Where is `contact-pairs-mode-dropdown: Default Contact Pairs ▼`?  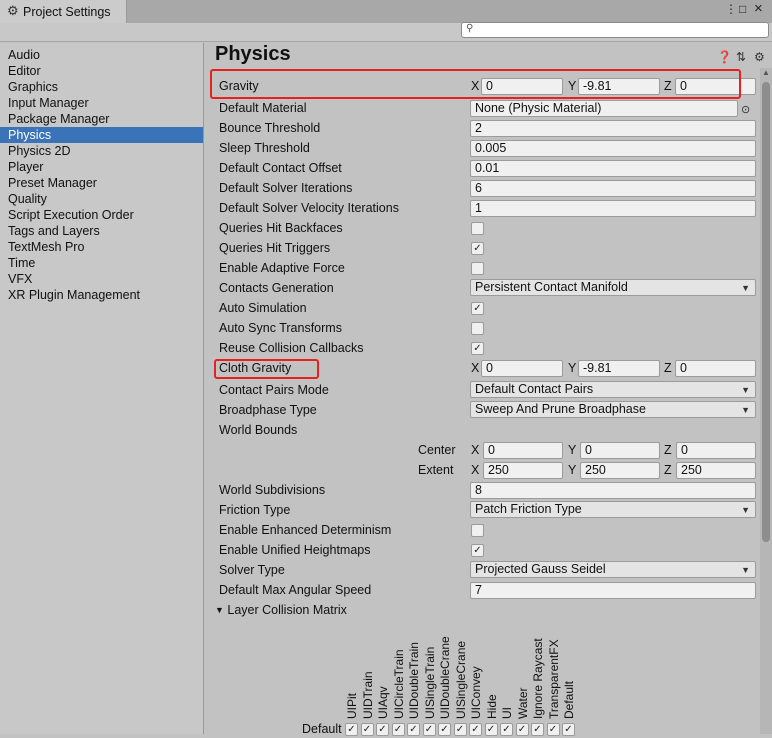
contact-pairs-mode-dropdown: Default Contact Pairs ▼ is located at coordinates (613, 389).